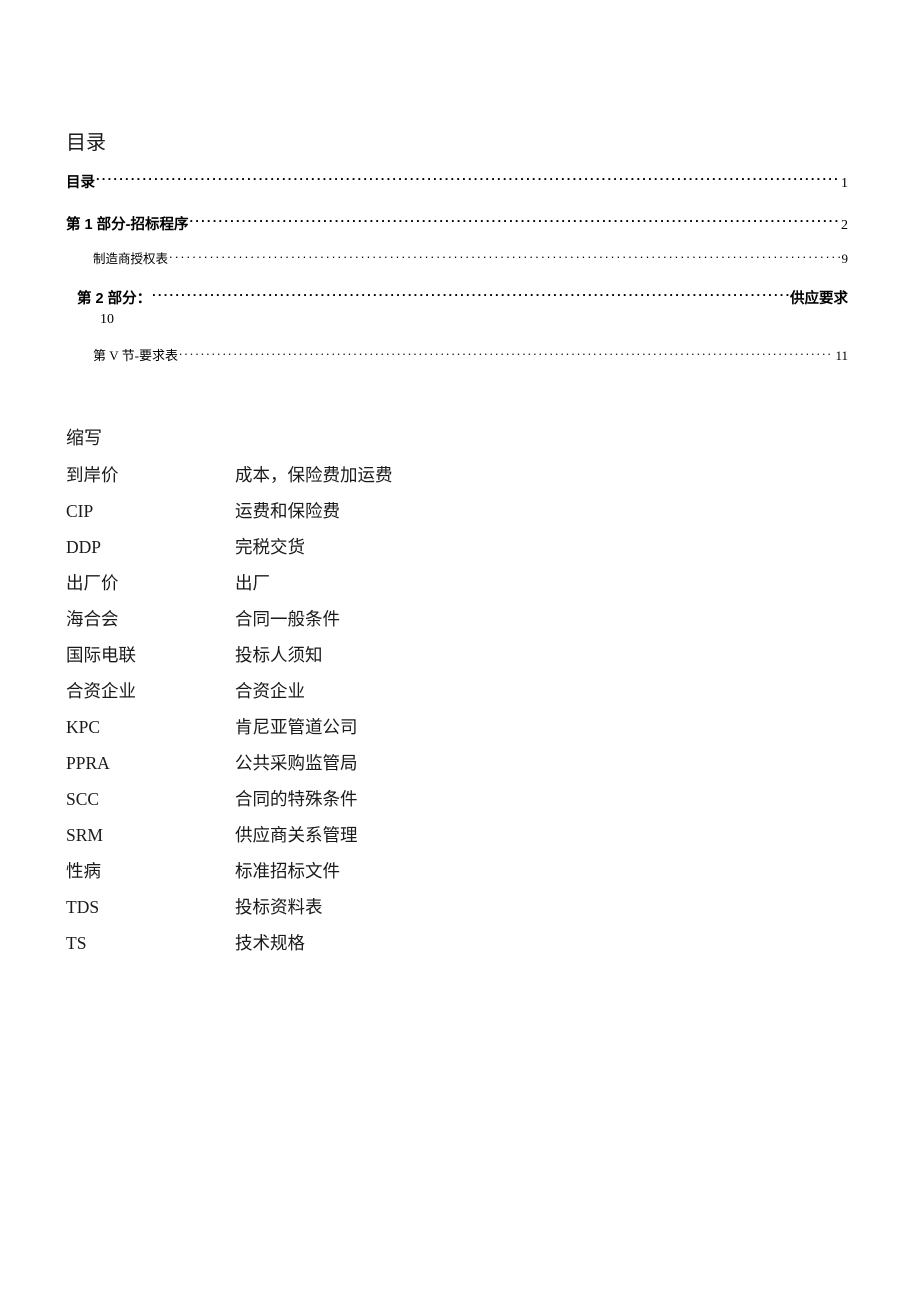 This screenshot has height=1301, width=920. What do you see at coordinates (76, 943) in the screenshot?
I see `abbreviation-term: TS` at bounding box center [76, 943].